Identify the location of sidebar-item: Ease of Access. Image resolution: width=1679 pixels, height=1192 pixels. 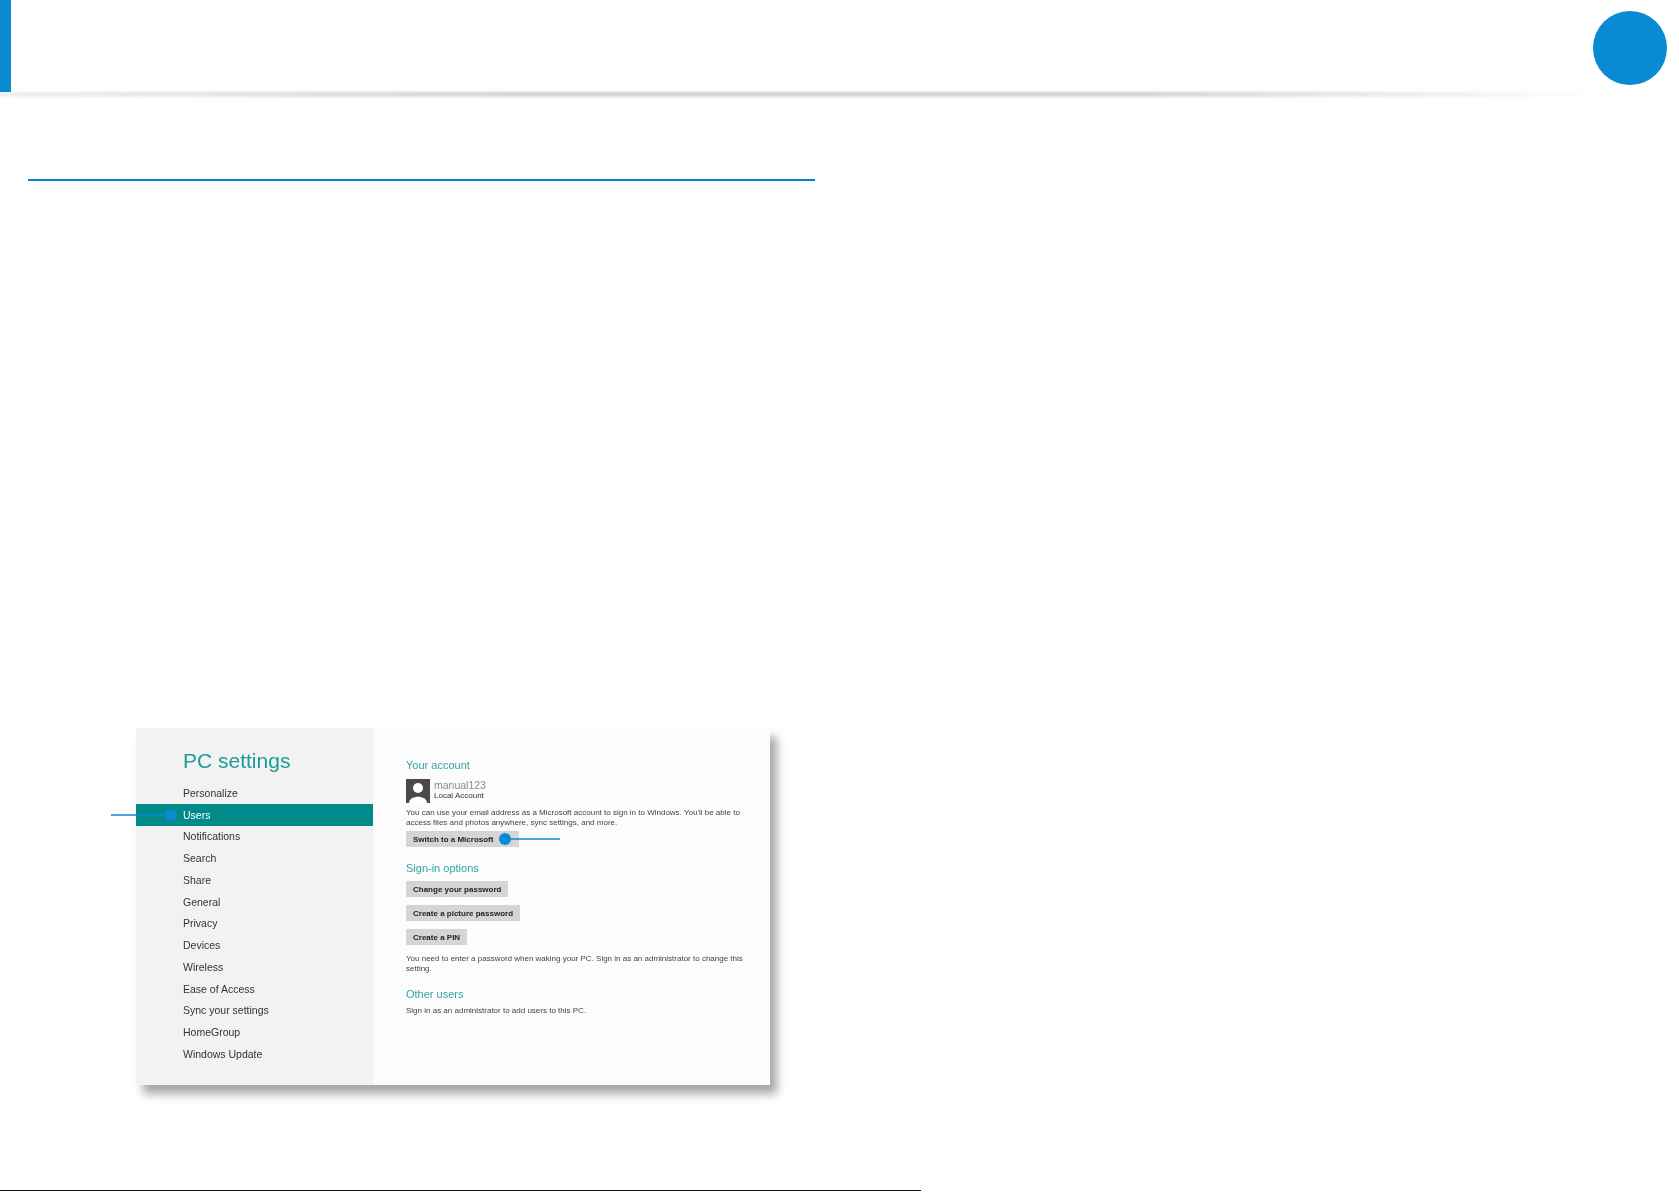
(254, 988).